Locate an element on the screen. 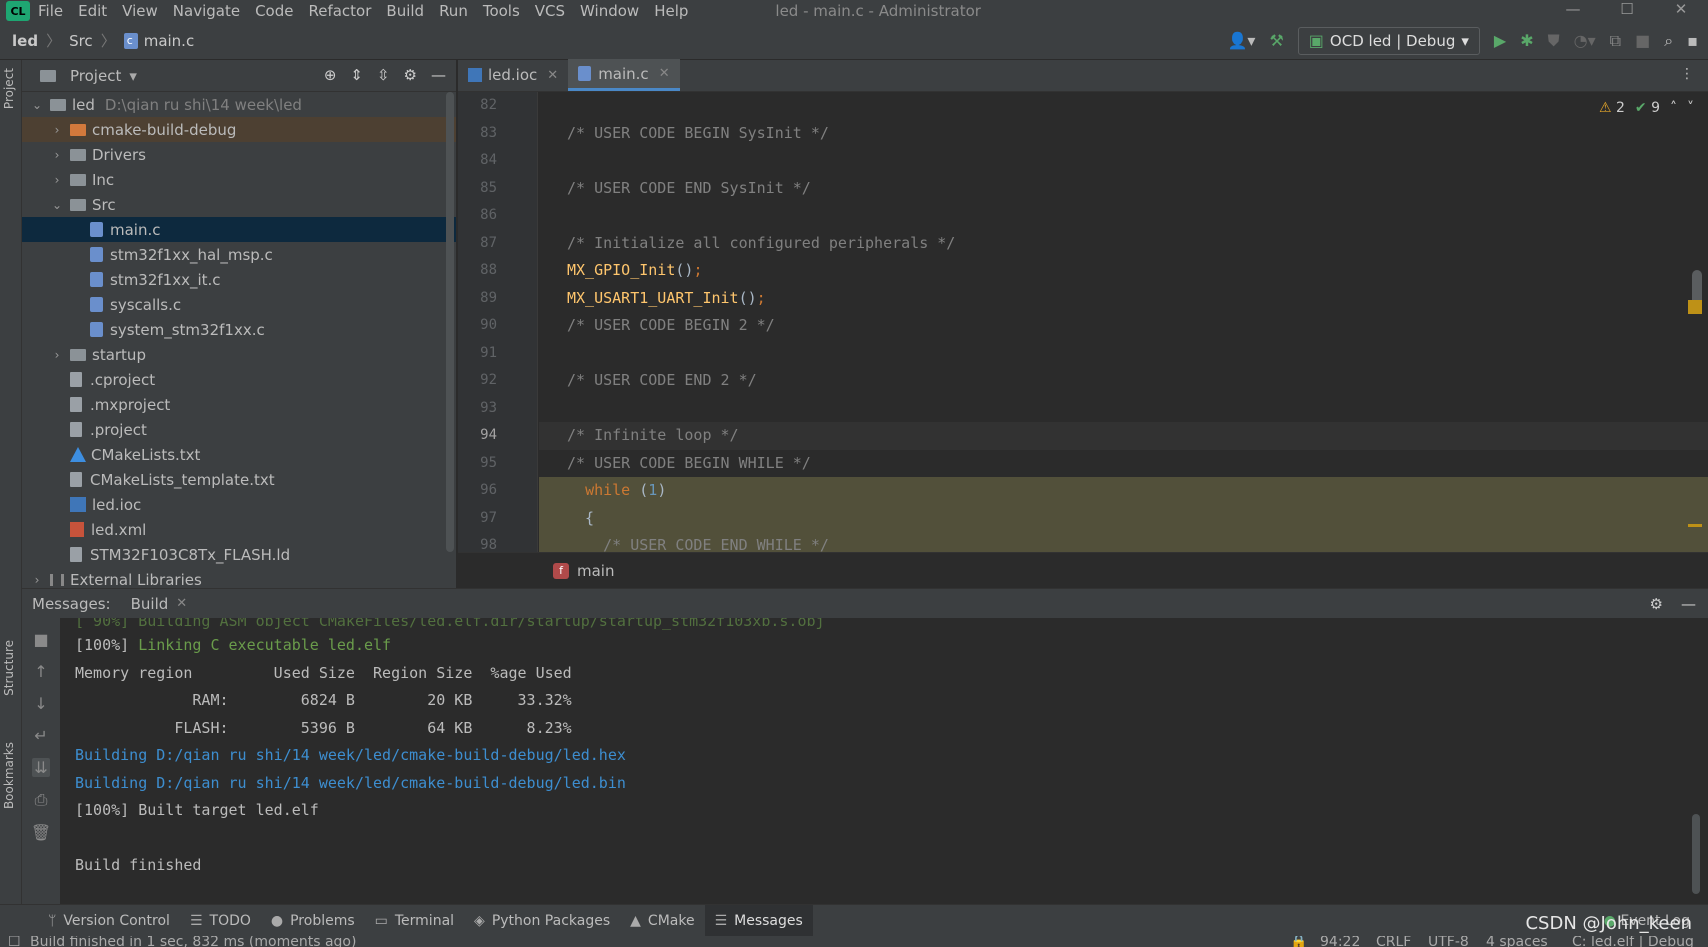 The height and width of the screenshot is (947, 1708). tree-item: CMakeLists_template.txt is located at coordinates (239, 479).